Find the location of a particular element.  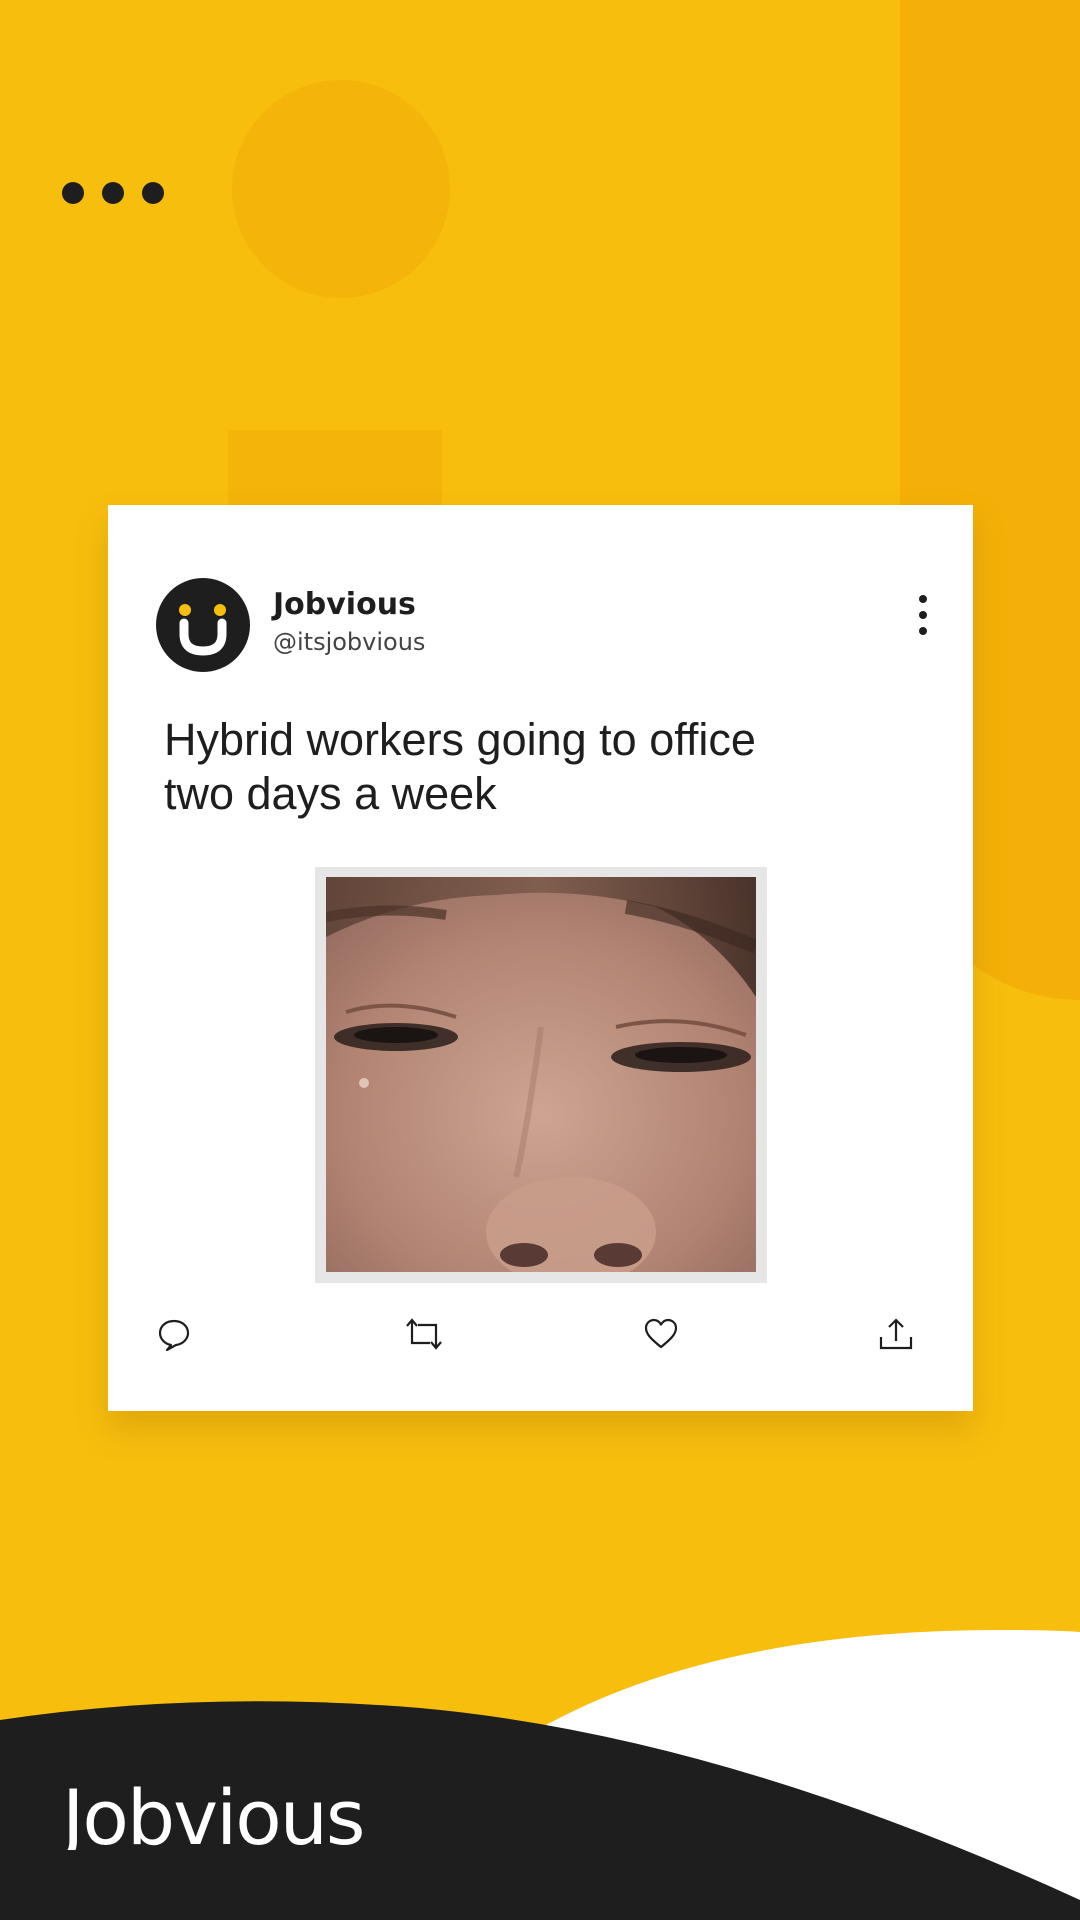

share-icon is located at coordinates (896, 1334).